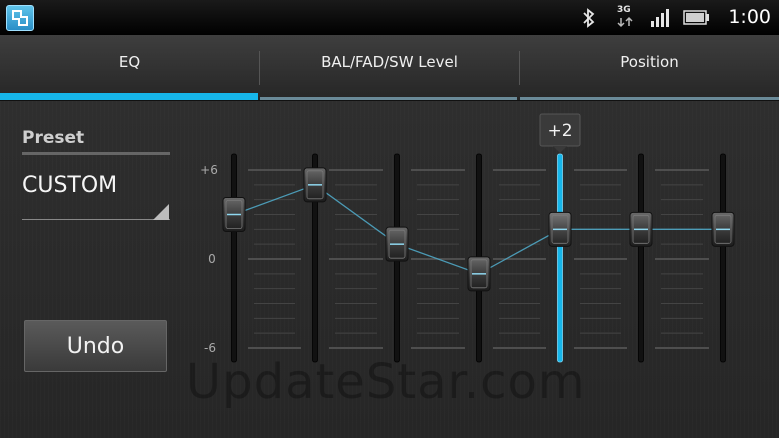 This screenshot has width=779, height=438. I want to click on signal-3g-icon, so click(625, 22).